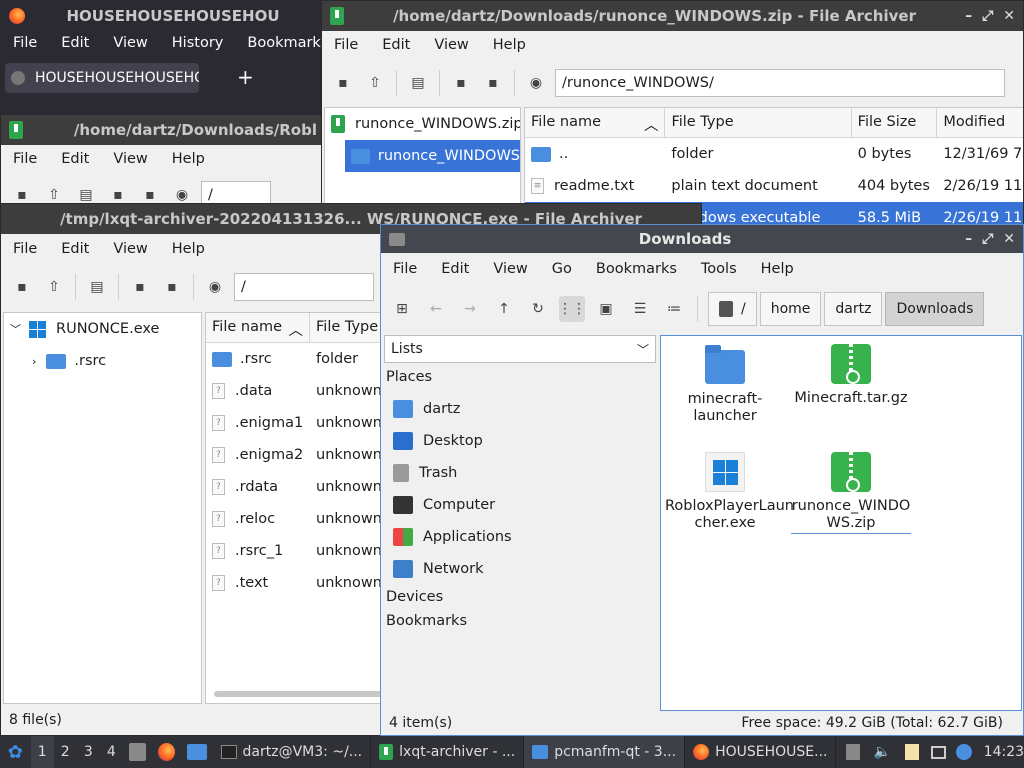 The width and height of the screenshot is (1024, 768). Describe the element at coordinates (15, 752) in the screenshot. I see `start-menu-icon: ✿` at that location.